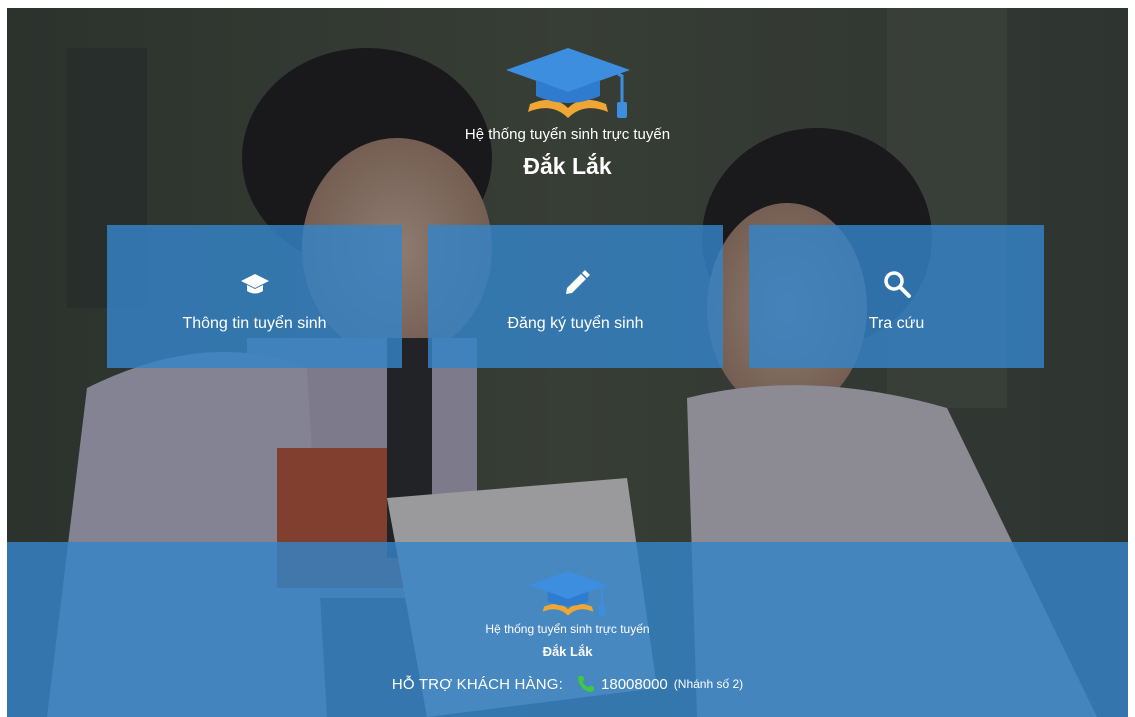 The image size is (1135, 717). I want to click on graduation-cap-icon, so click(254, 284).